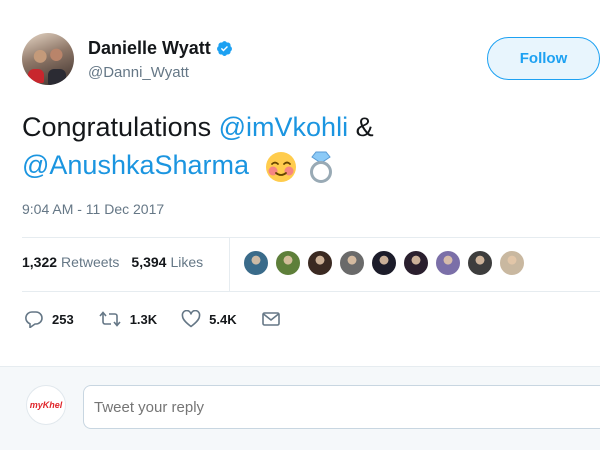  I want to click on stats-separator, so click(229, 264).